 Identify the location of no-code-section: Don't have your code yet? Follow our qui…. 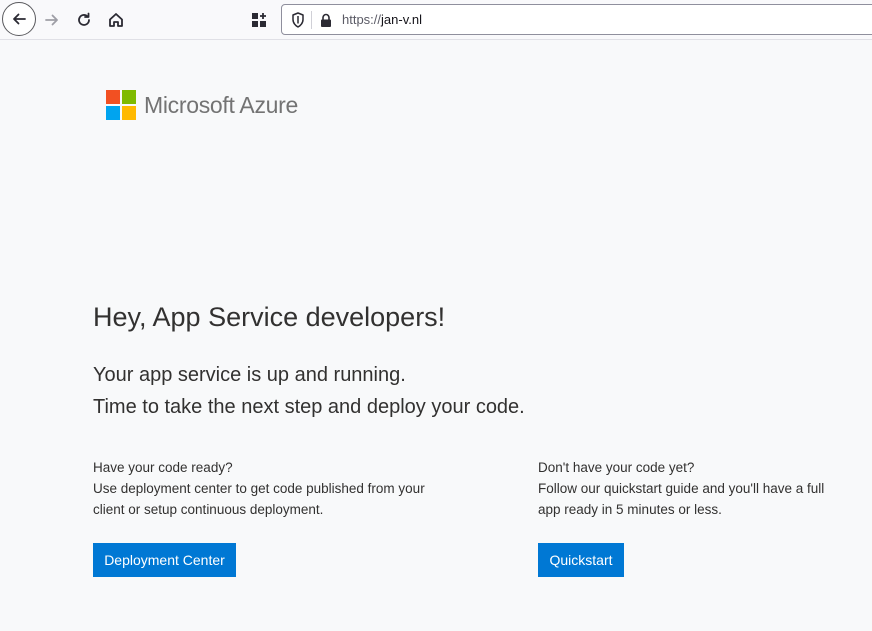
(698, 488).